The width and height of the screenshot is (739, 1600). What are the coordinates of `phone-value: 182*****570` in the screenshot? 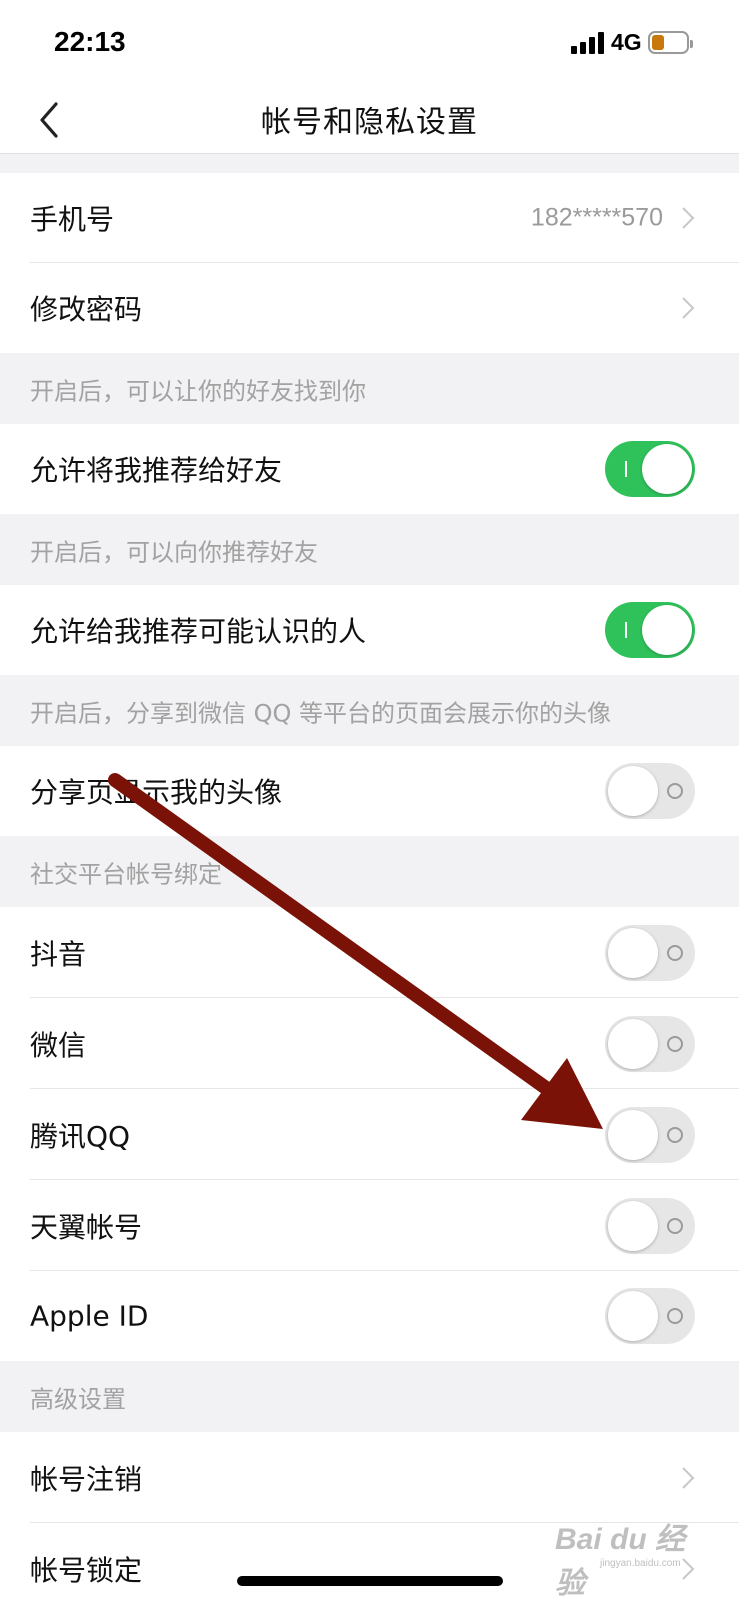 It's located at (596, 217).